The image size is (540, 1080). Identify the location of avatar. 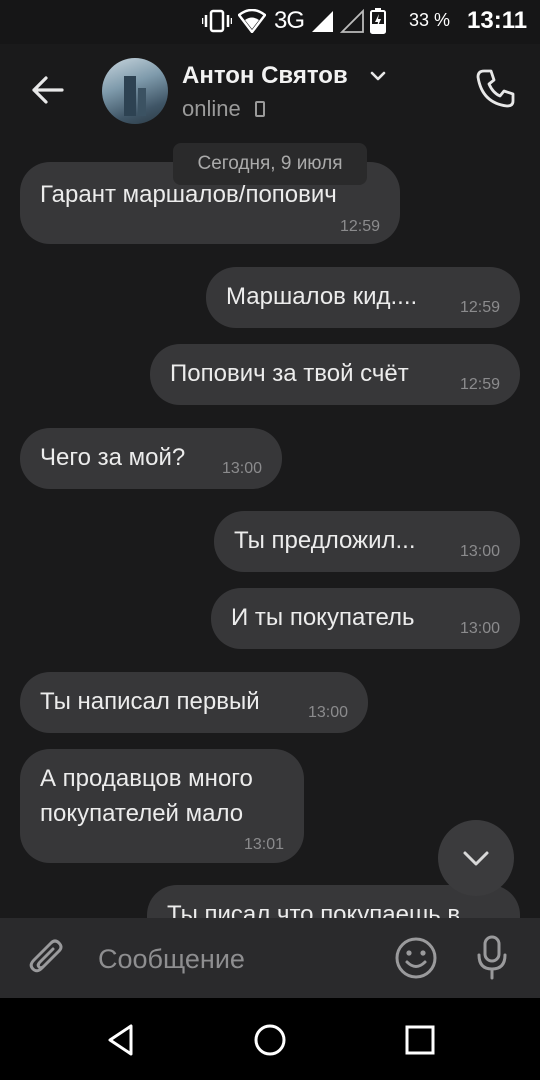
(135, 91).